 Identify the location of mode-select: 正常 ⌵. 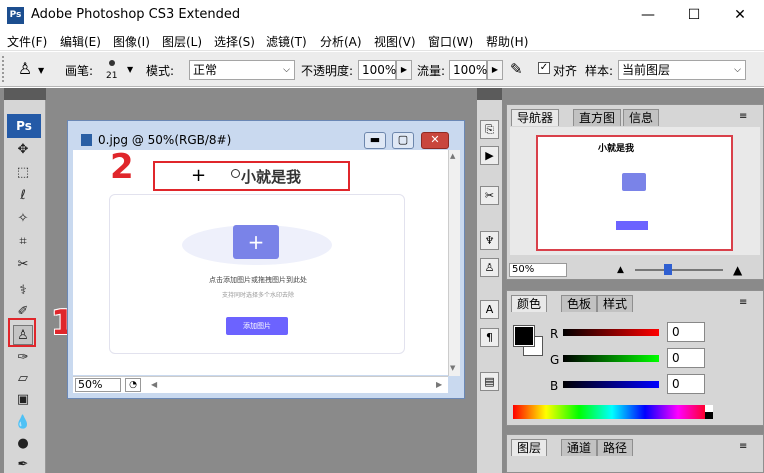
(242, 70).